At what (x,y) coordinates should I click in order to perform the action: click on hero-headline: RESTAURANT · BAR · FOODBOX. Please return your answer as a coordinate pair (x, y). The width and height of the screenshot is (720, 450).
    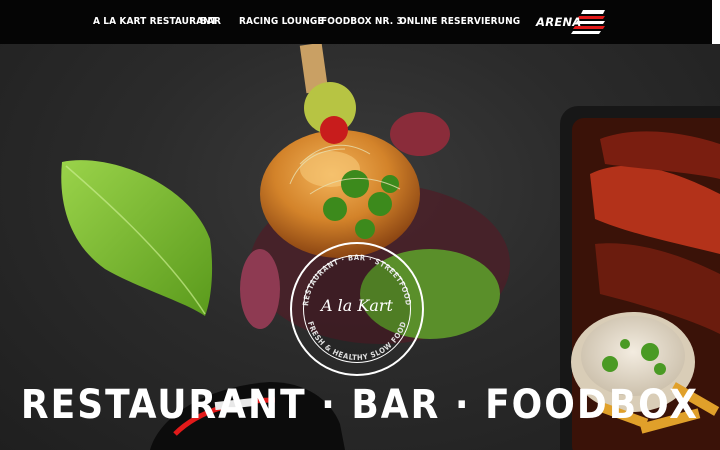
    Looking at the image, I should click on (360, 405).